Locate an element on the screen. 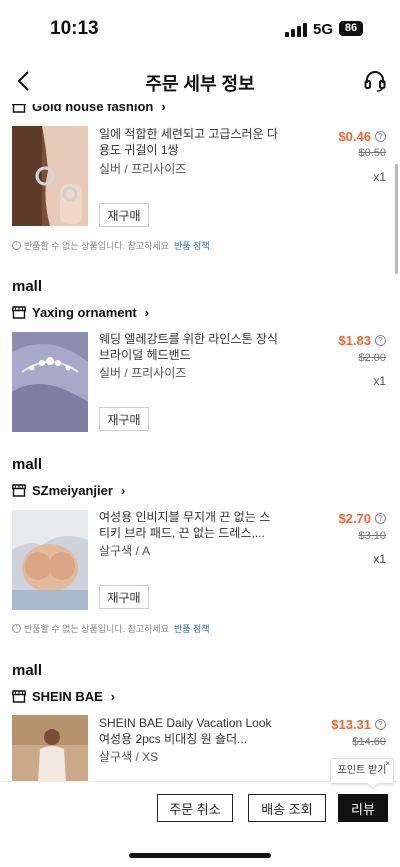 The image size is (400, 867). price: $2.70 ? is located at coordinates (362, 518).